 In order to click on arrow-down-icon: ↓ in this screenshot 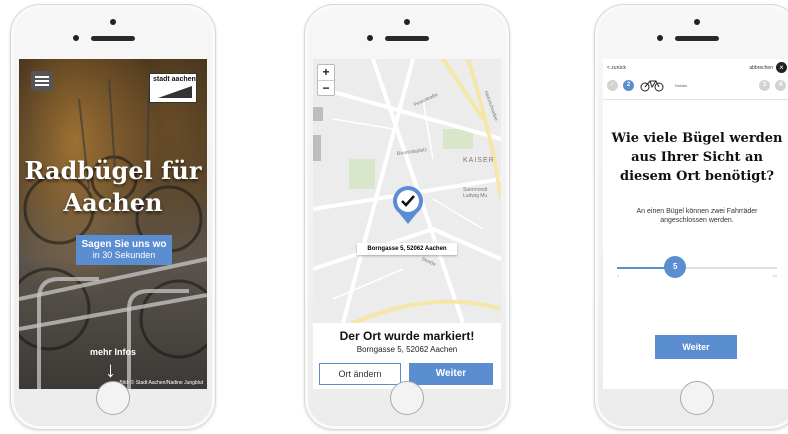, I will do `click(110, 370)`.